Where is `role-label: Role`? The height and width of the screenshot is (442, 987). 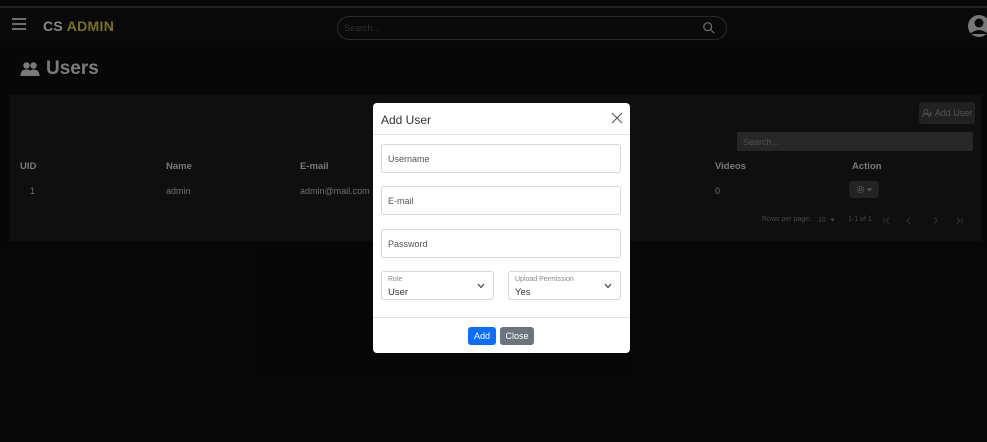 role-label: Role is located at coordinates (395, 279).